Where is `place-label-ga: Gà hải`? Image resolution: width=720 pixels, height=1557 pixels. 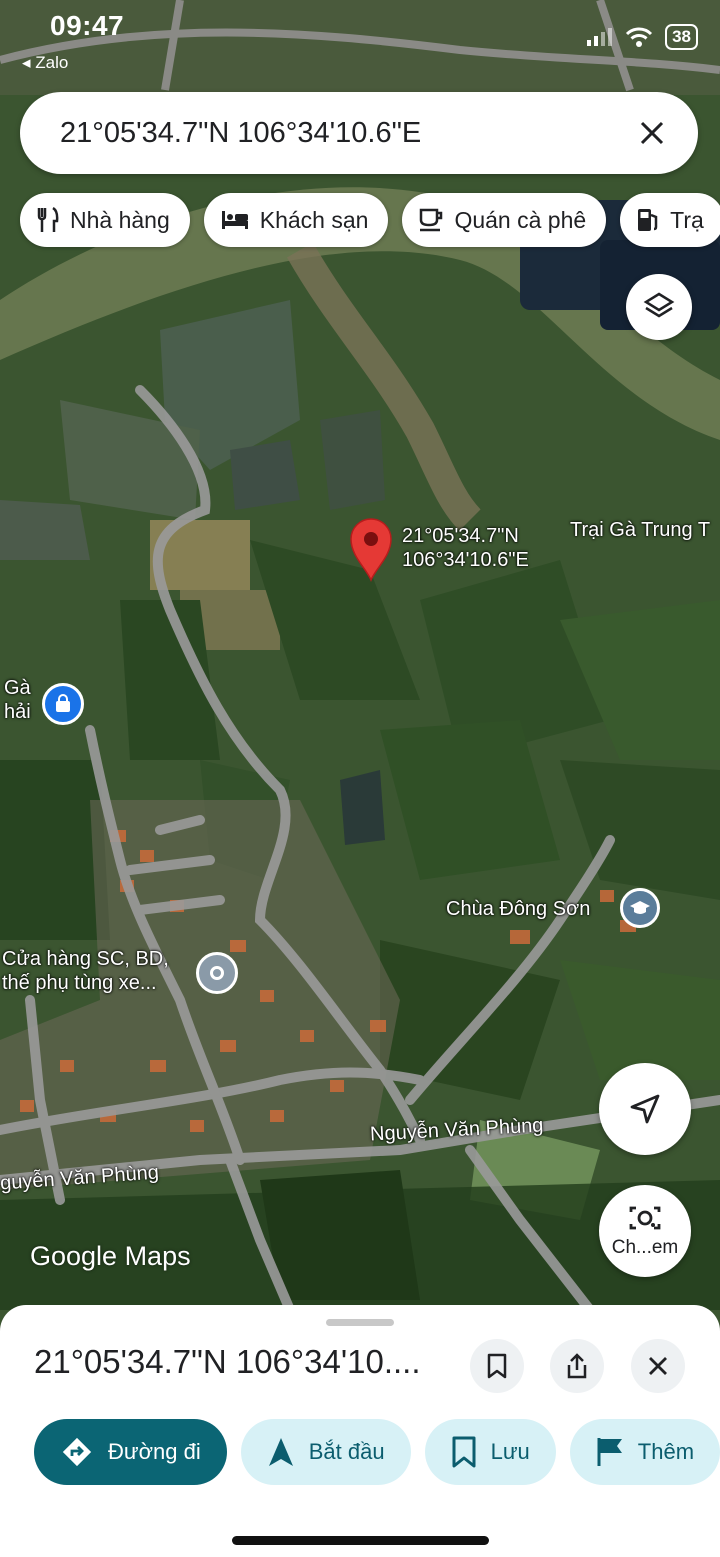 place-label-ga: Gà hải is located at coordinates (17, 700).